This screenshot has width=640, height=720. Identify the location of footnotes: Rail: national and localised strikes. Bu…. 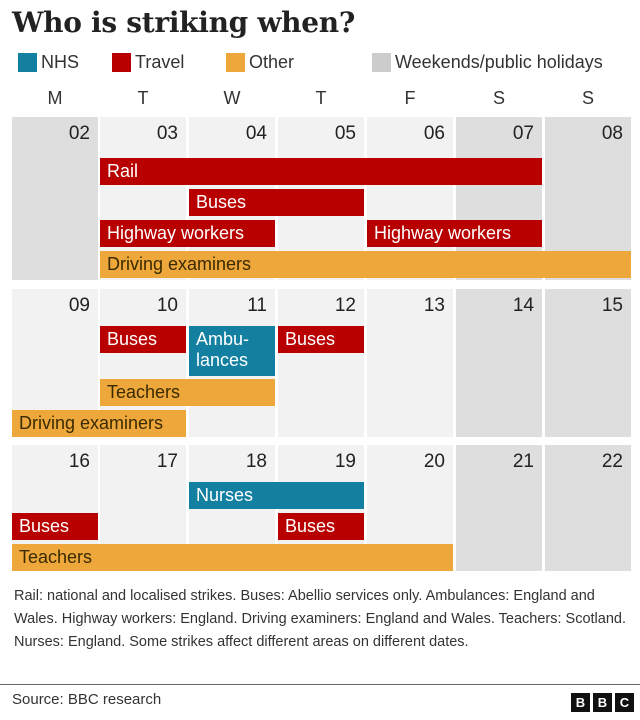
(320, 619).